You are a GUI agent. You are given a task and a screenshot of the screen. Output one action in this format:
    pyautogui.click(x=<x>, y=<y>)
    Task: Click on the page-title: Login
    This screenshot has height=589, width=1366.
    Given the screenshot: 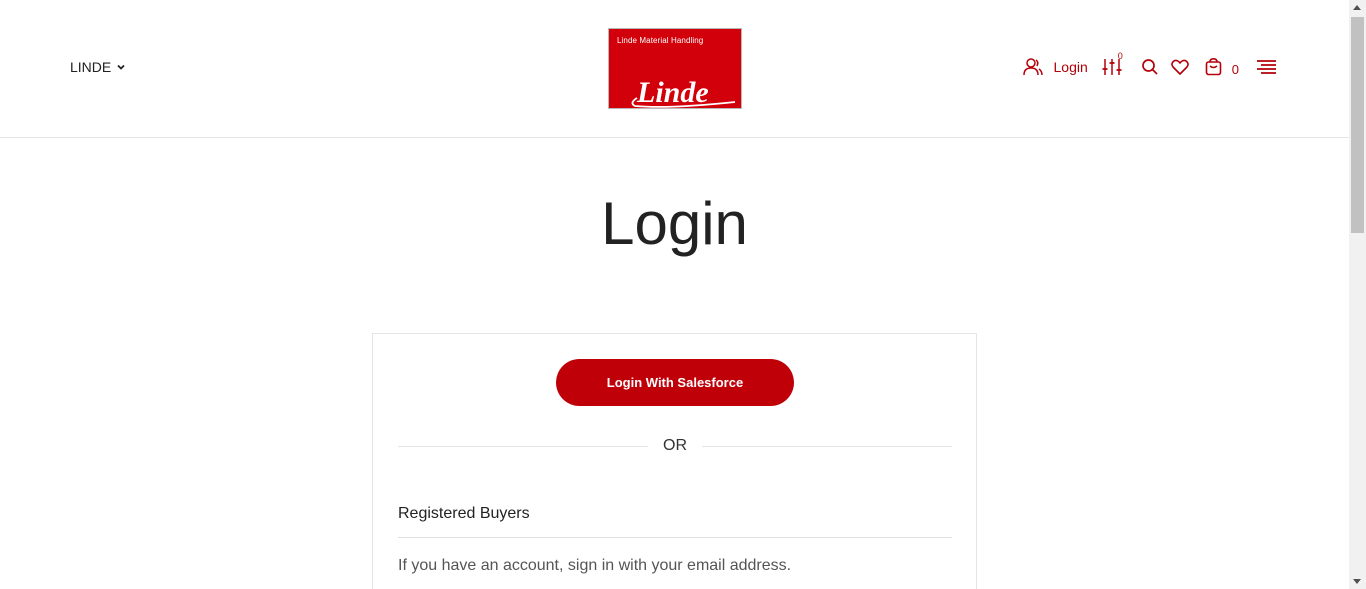 What is the action you would take?
    pyautogui.click(x=674, y=223)
    